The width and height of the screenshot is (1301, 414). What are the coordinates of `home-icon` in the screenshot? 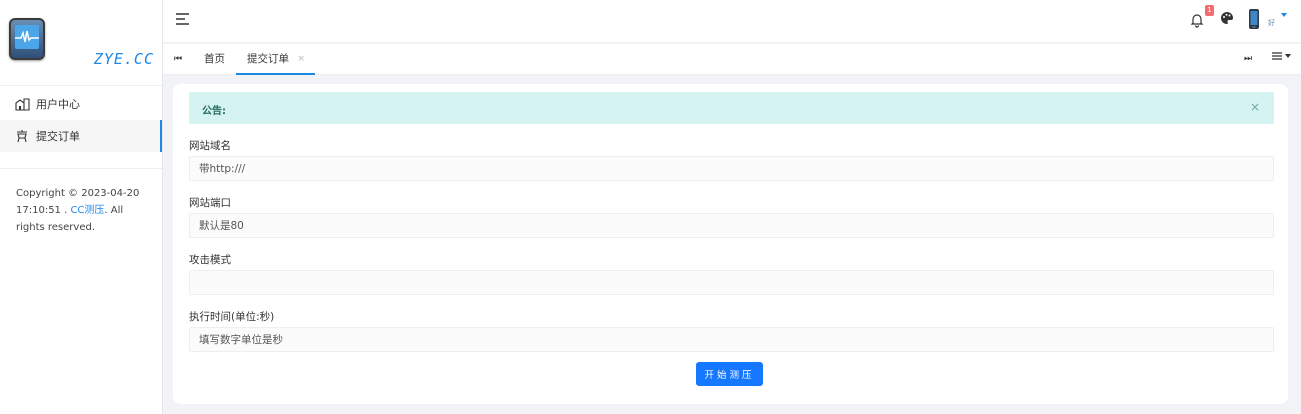 It's located at (22, 104).